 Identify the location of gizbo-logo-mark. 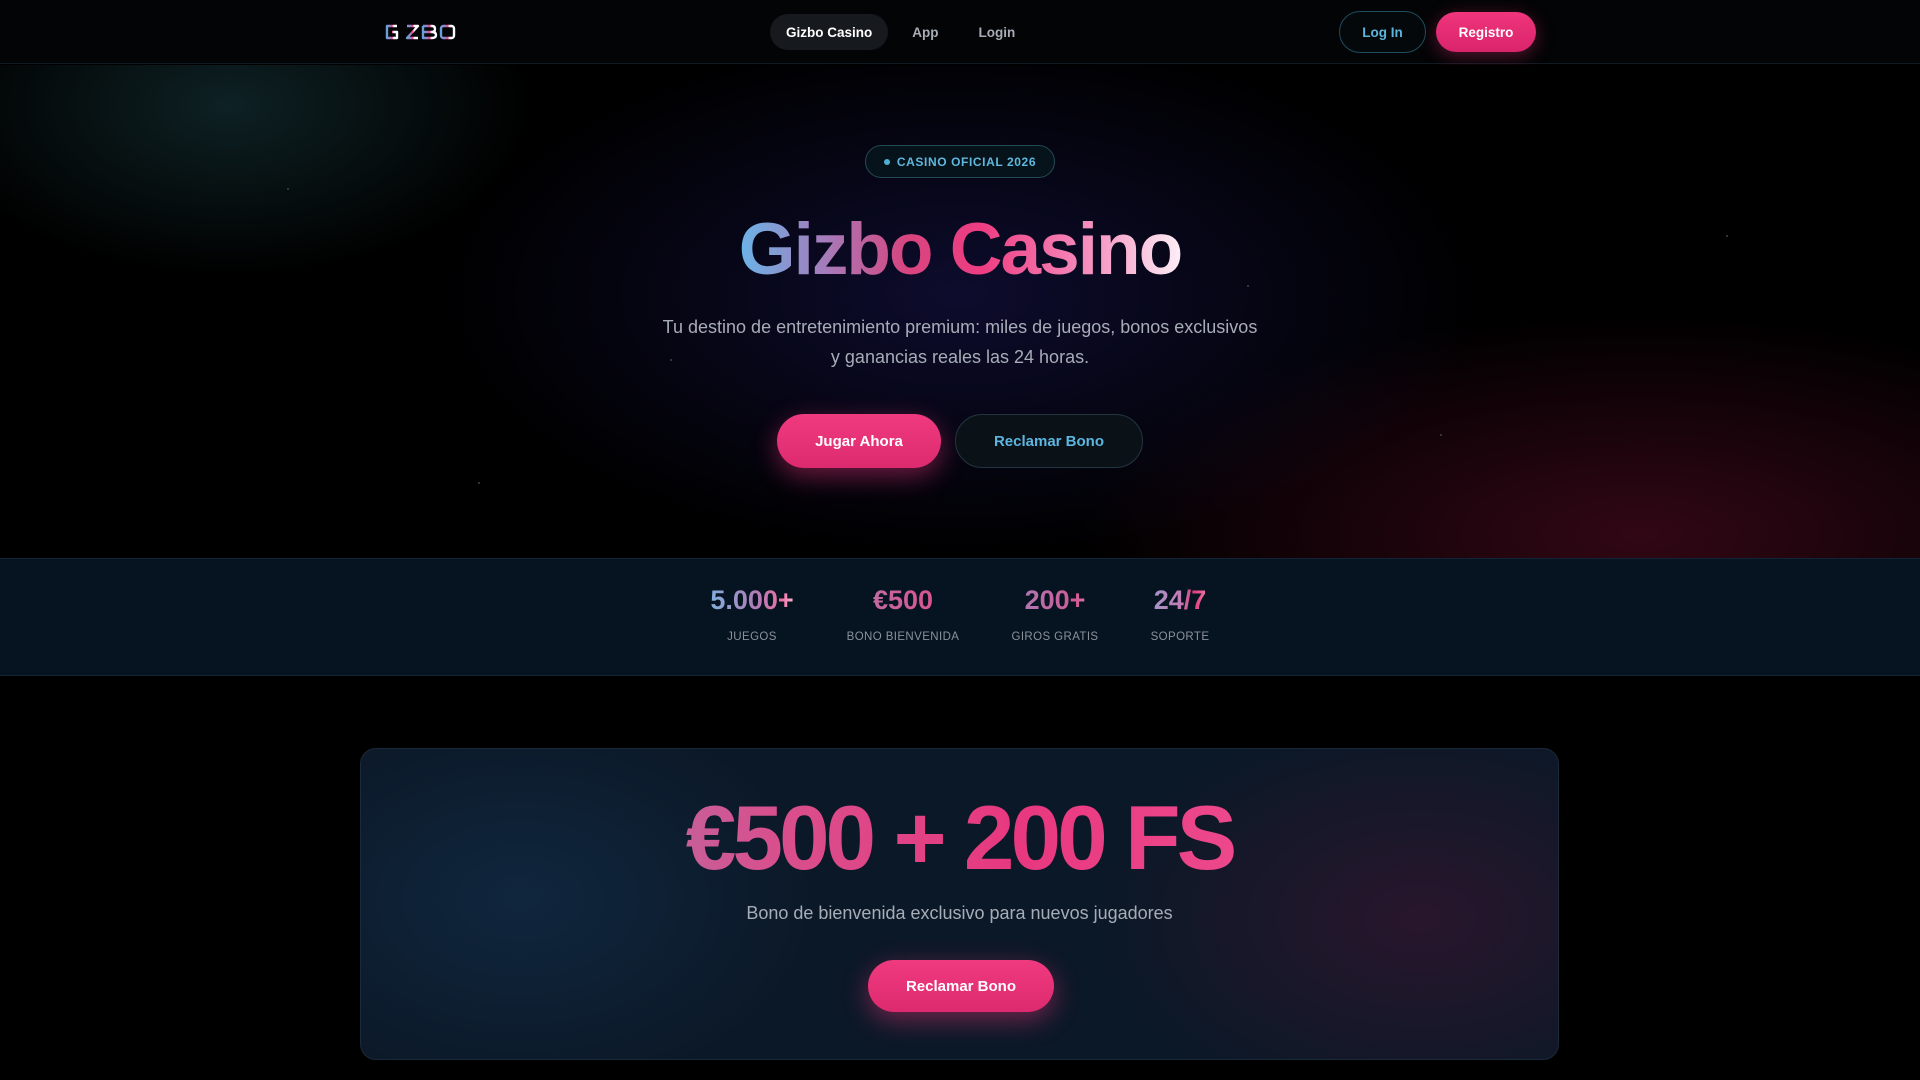
(420, 32).